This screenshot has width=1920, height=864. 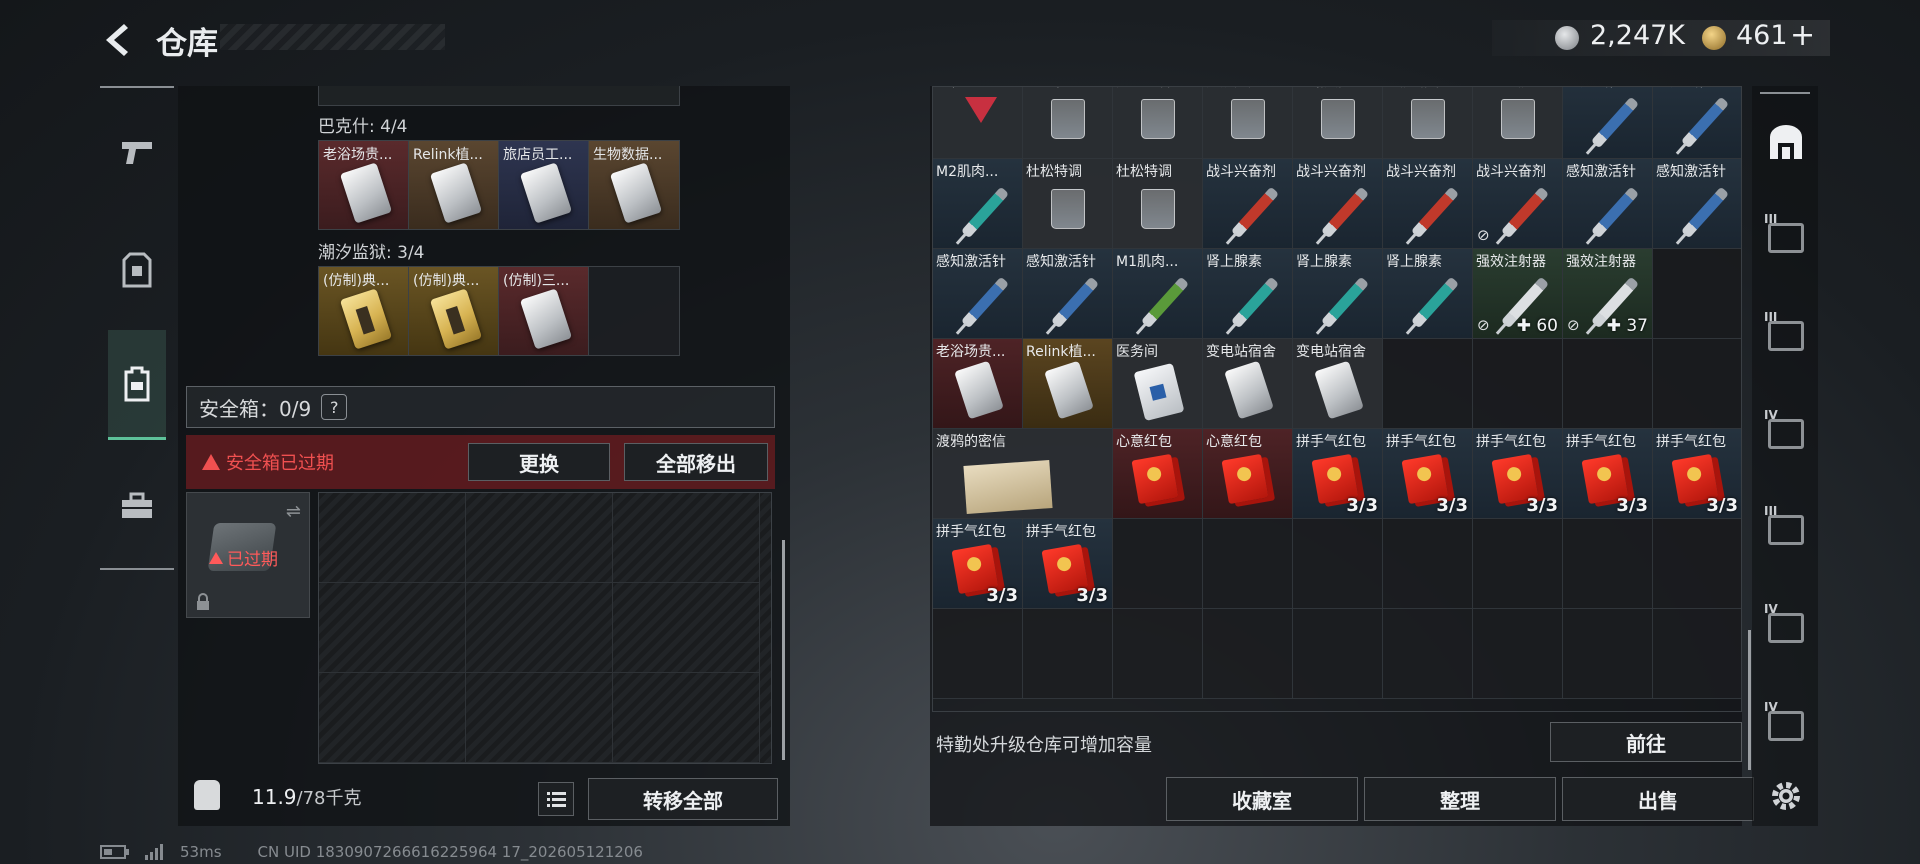 I want to click on inventory-item: 忘程, so click(x=978, y=123).